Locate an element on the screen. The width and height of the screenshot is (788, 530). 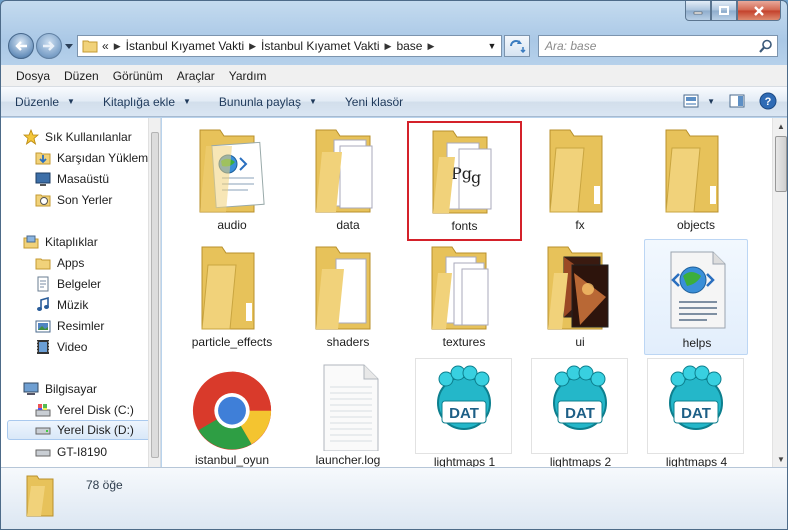
nav-libraries: Kitaplıklar is located at coordinates (60, 242).